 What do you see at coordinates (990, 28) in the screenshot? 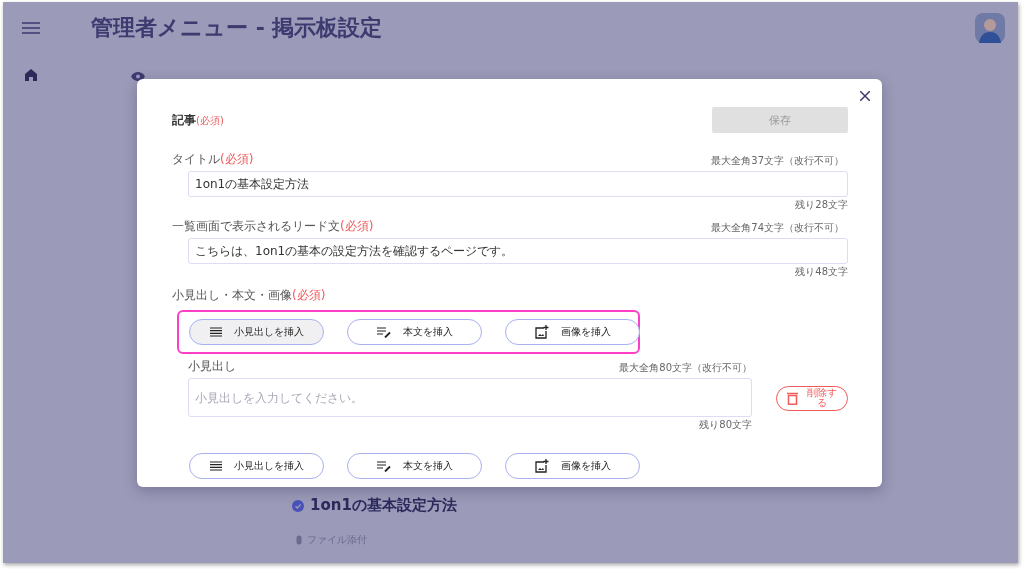
I see `avatar` at bounding box center [990, 28].